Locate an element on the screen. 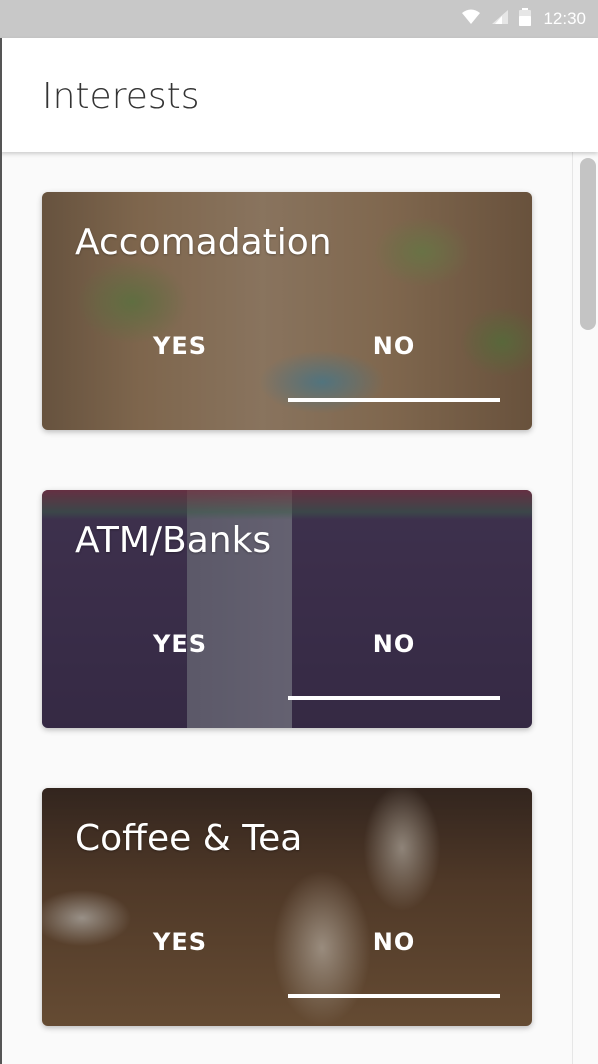  status-time: 12:30 is located at coordinates (564, 18).